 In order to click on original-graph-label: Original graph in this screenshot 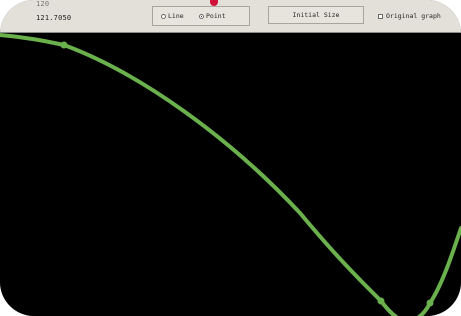, I will do `click(413, 16)`.